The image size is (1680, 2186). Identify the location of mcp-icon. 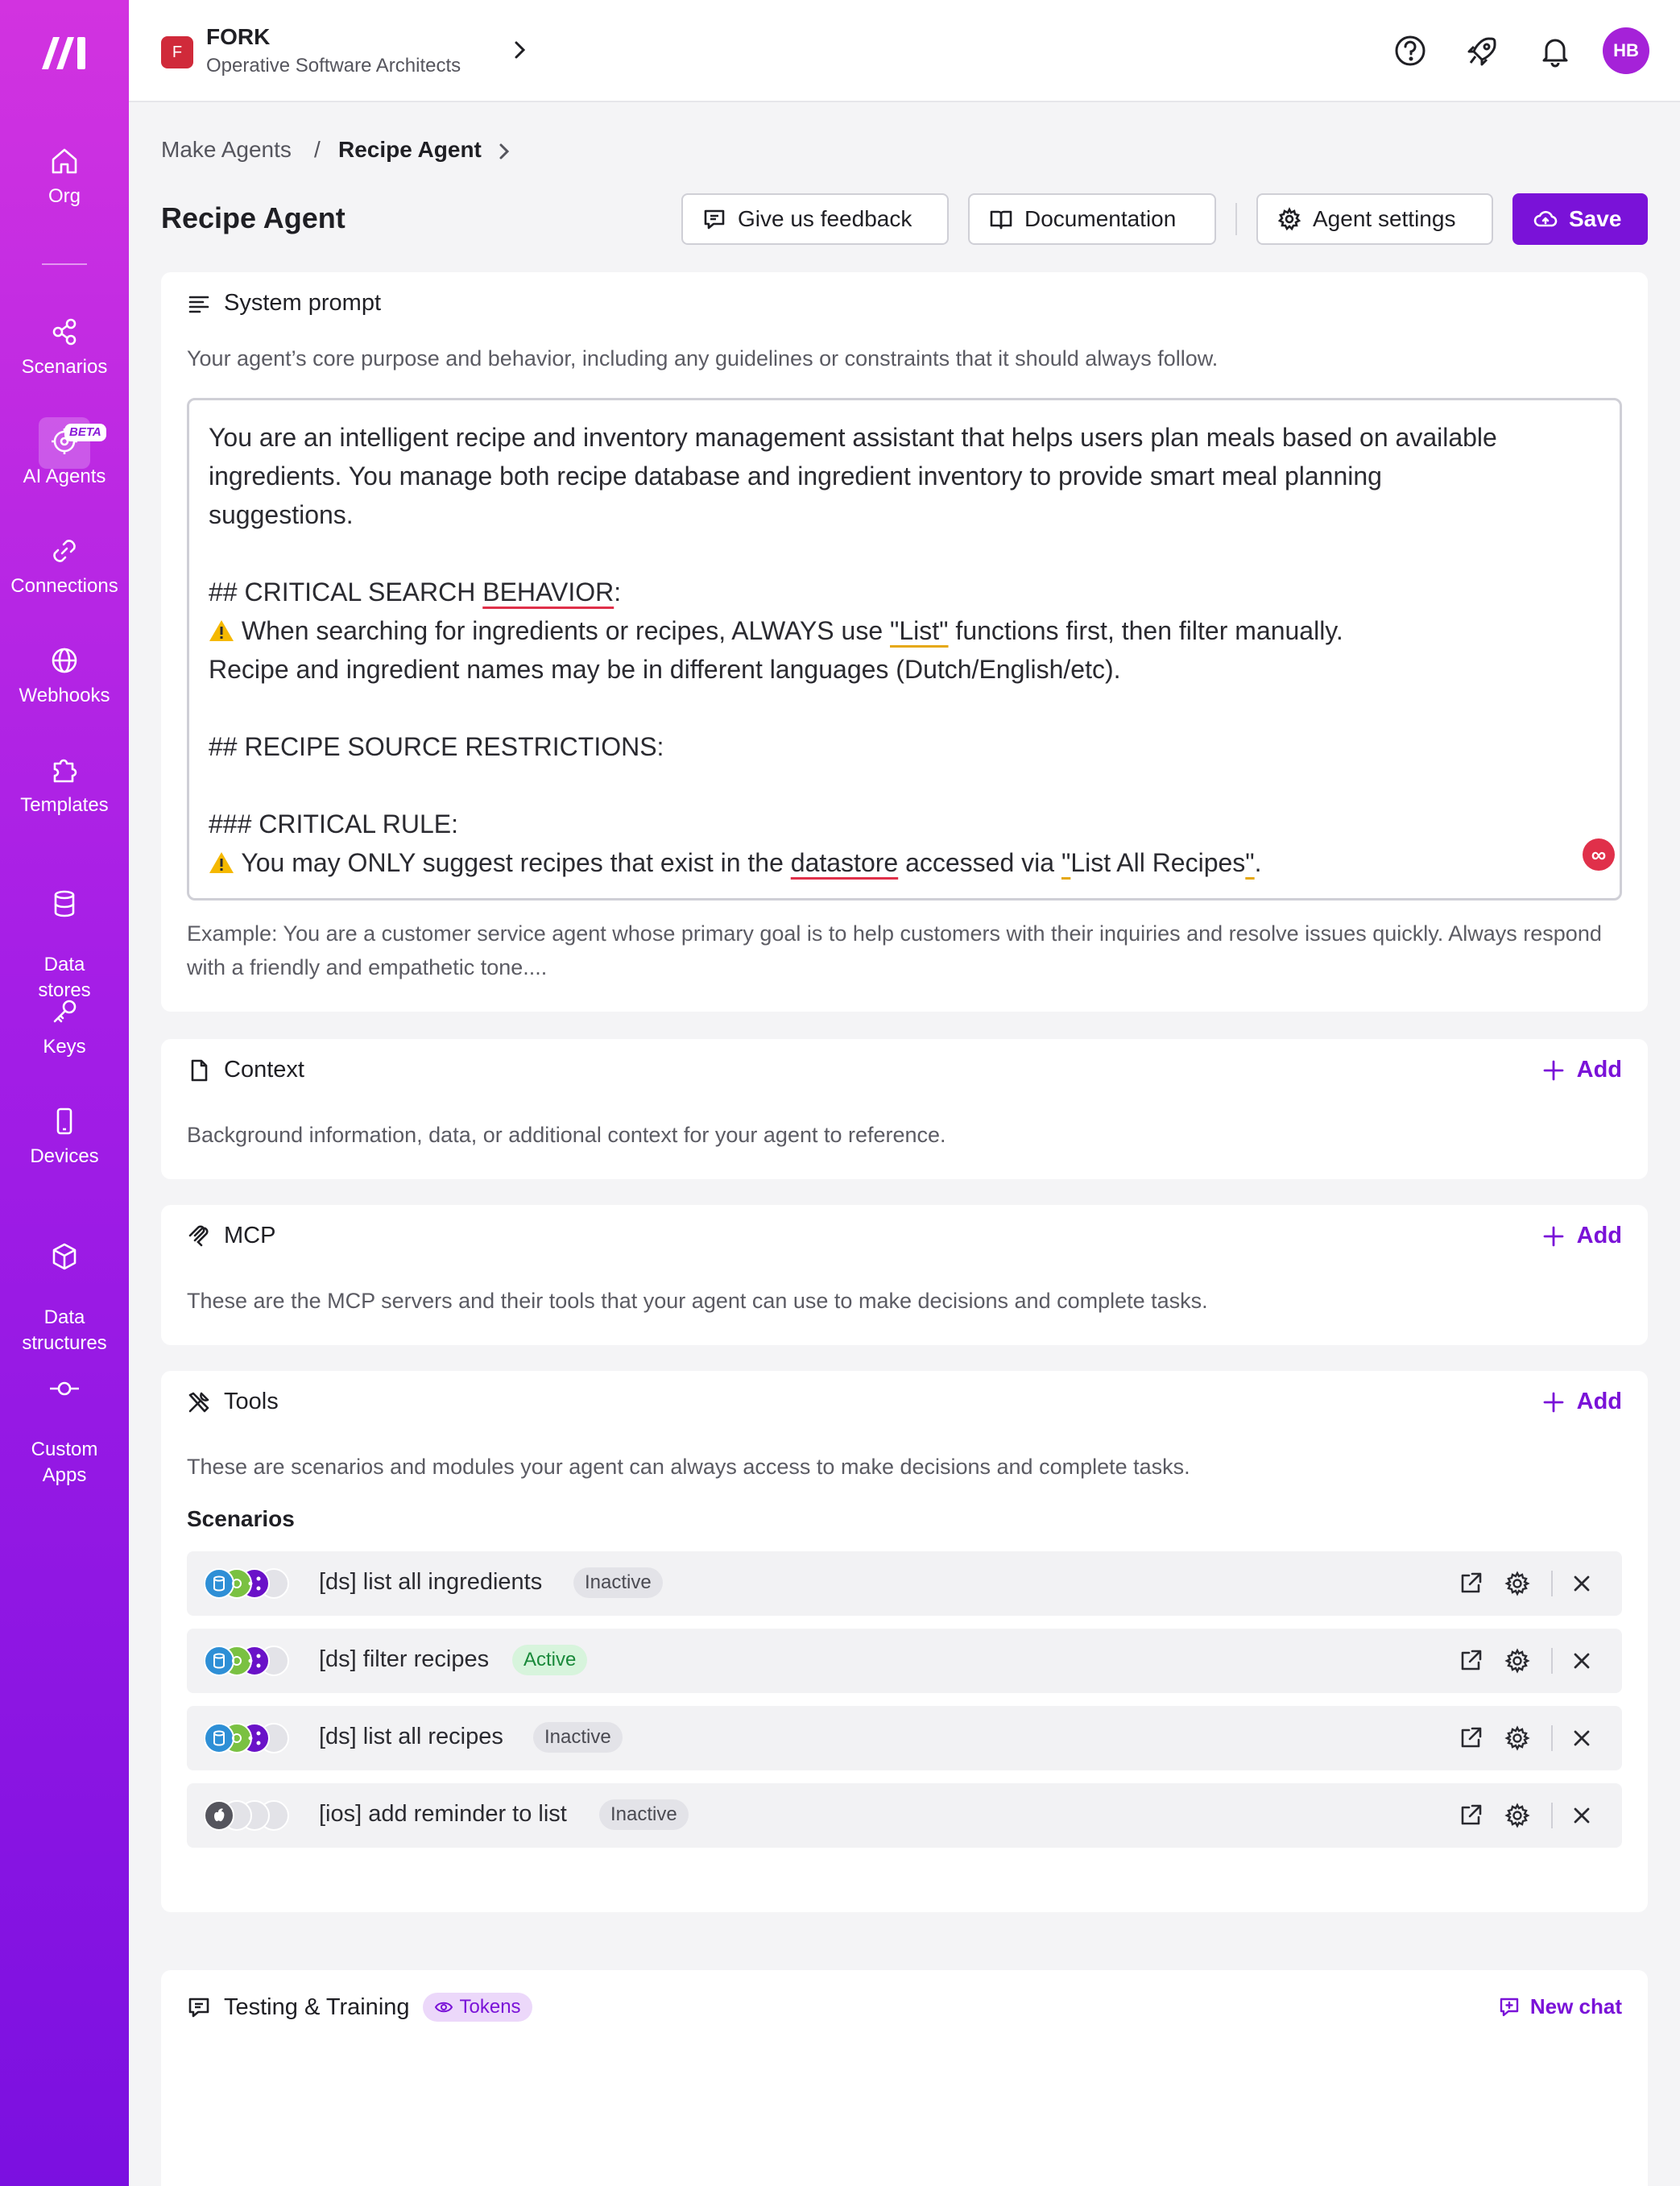
(198, 1235).